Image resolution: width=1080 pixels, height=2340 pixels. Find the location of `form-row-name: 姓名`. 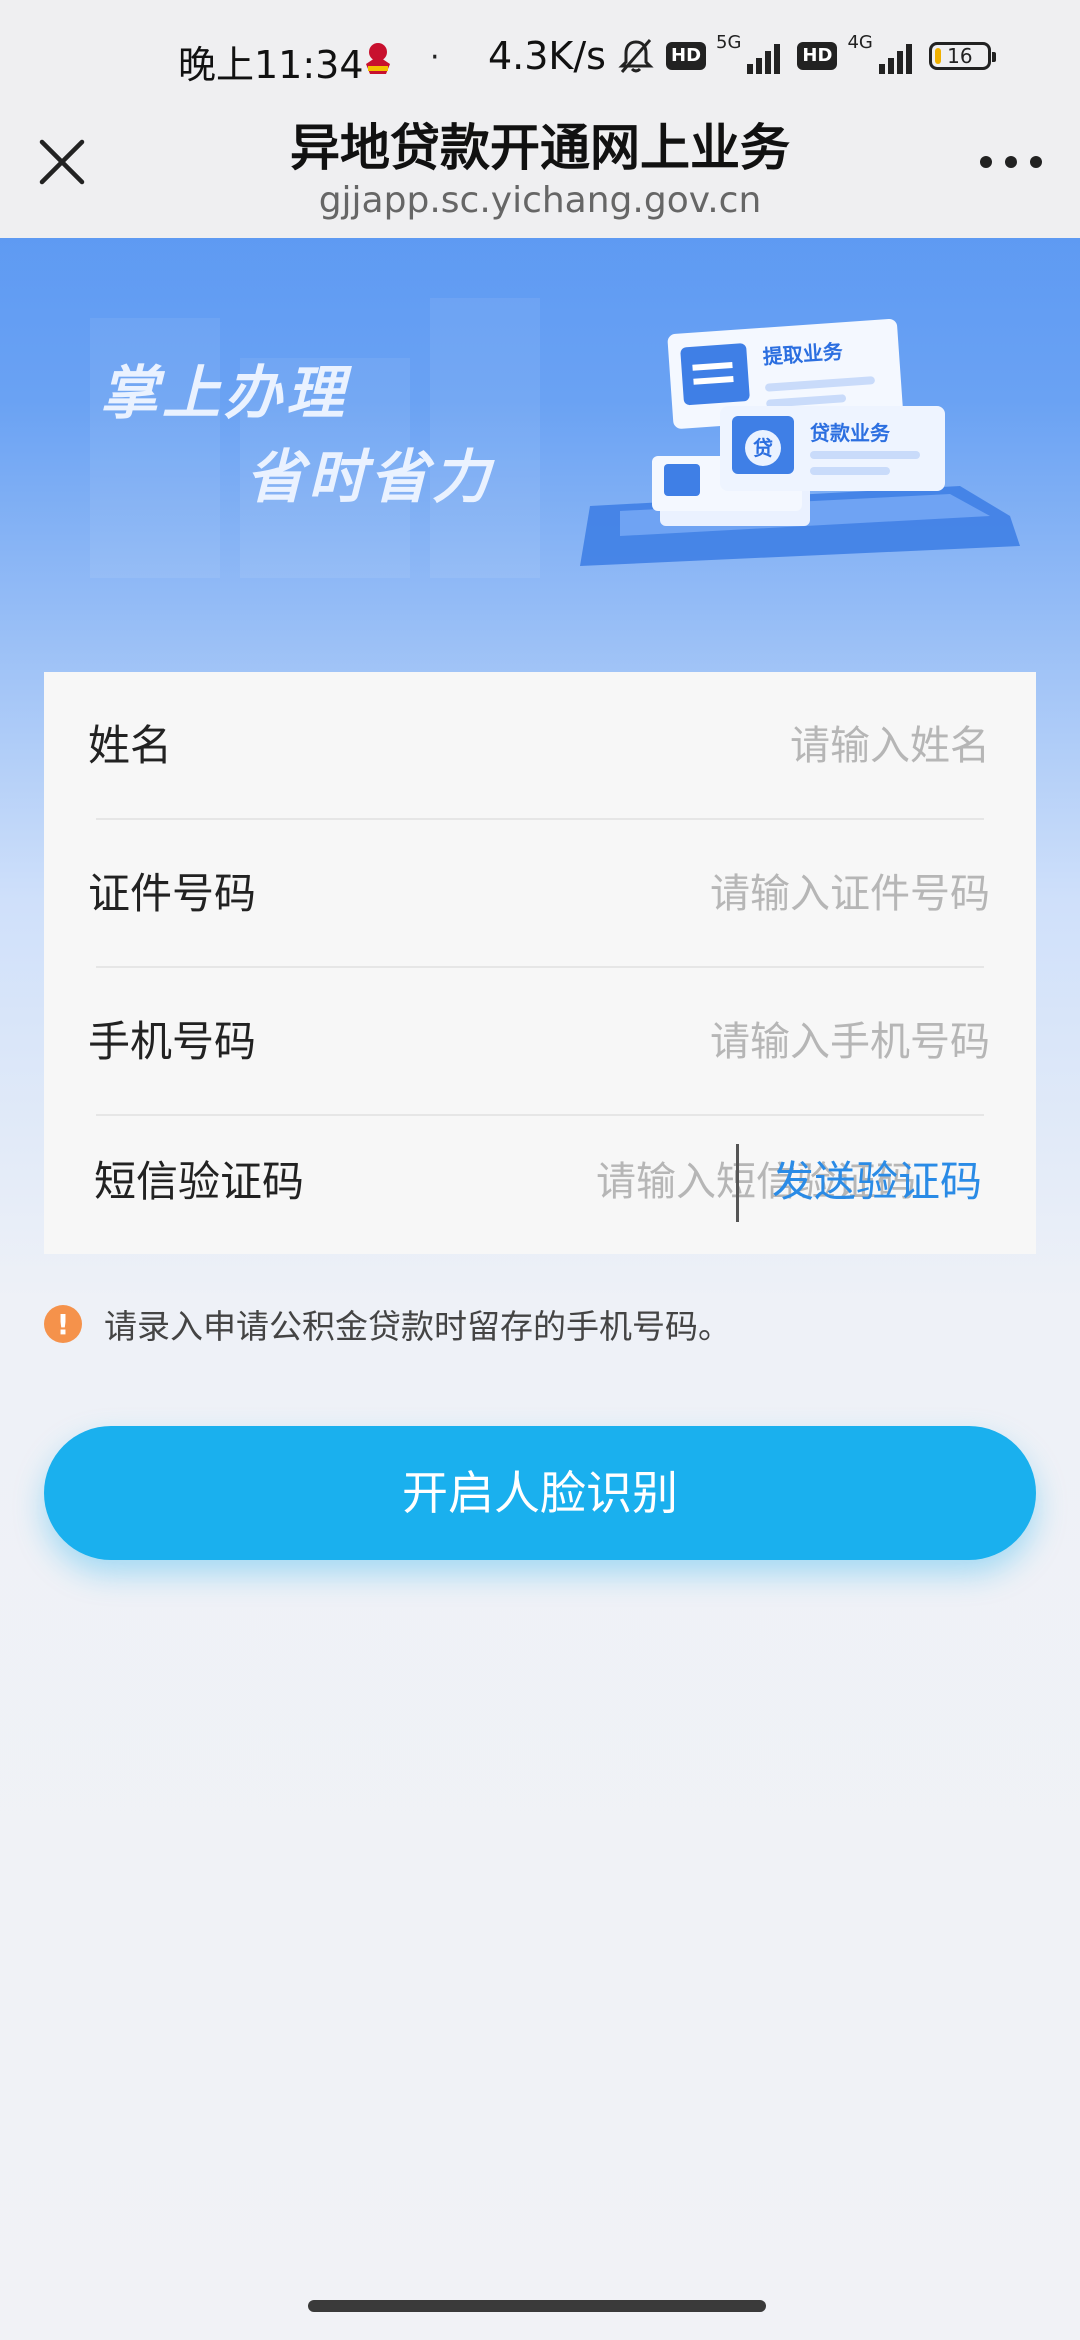

form-row-name: 姓名 is located at coordinates (540, 746).